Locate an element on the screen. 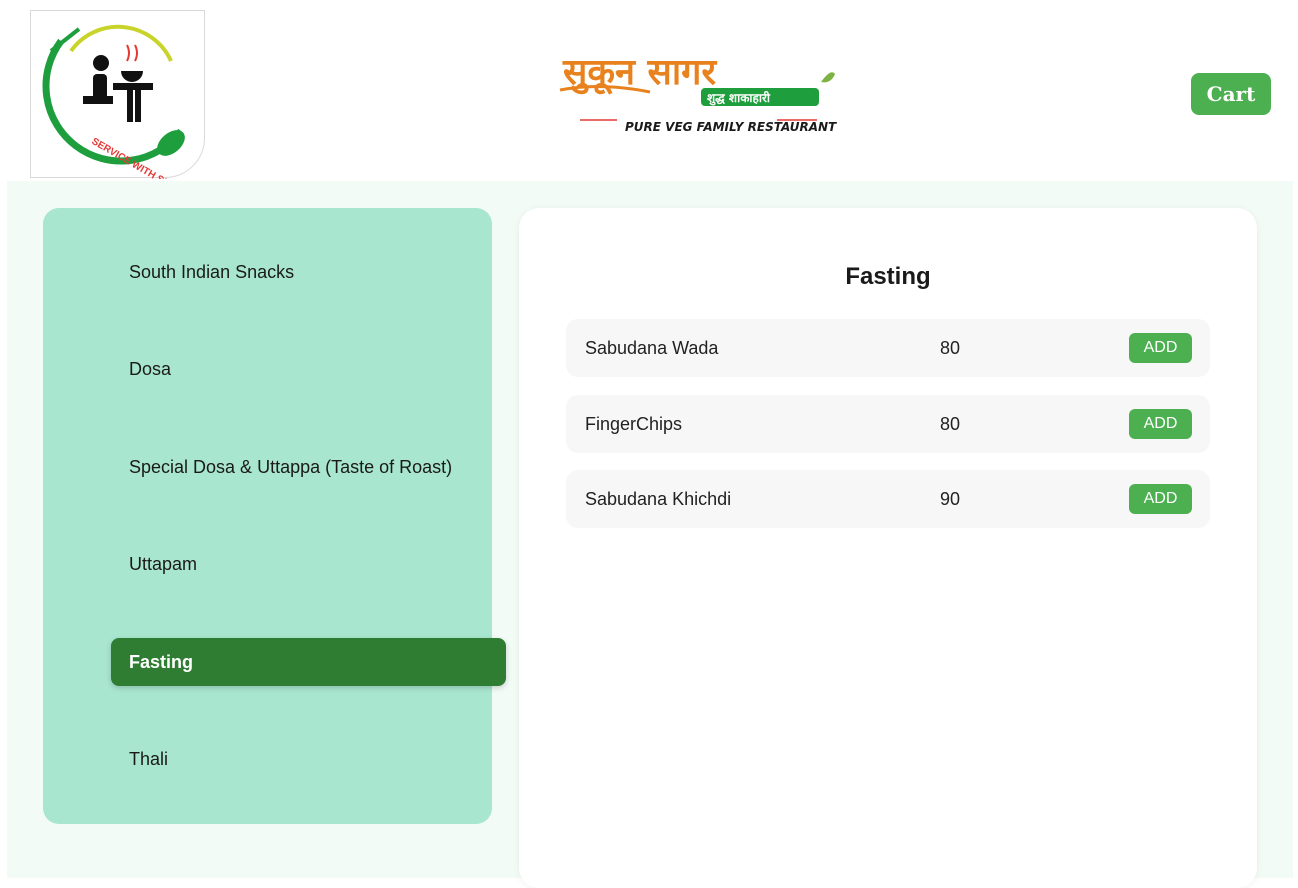 This screenshot has height=888, width=1298. restaurant-logo: SERVICE WITH SMILE is located at coordinates (117, 104).